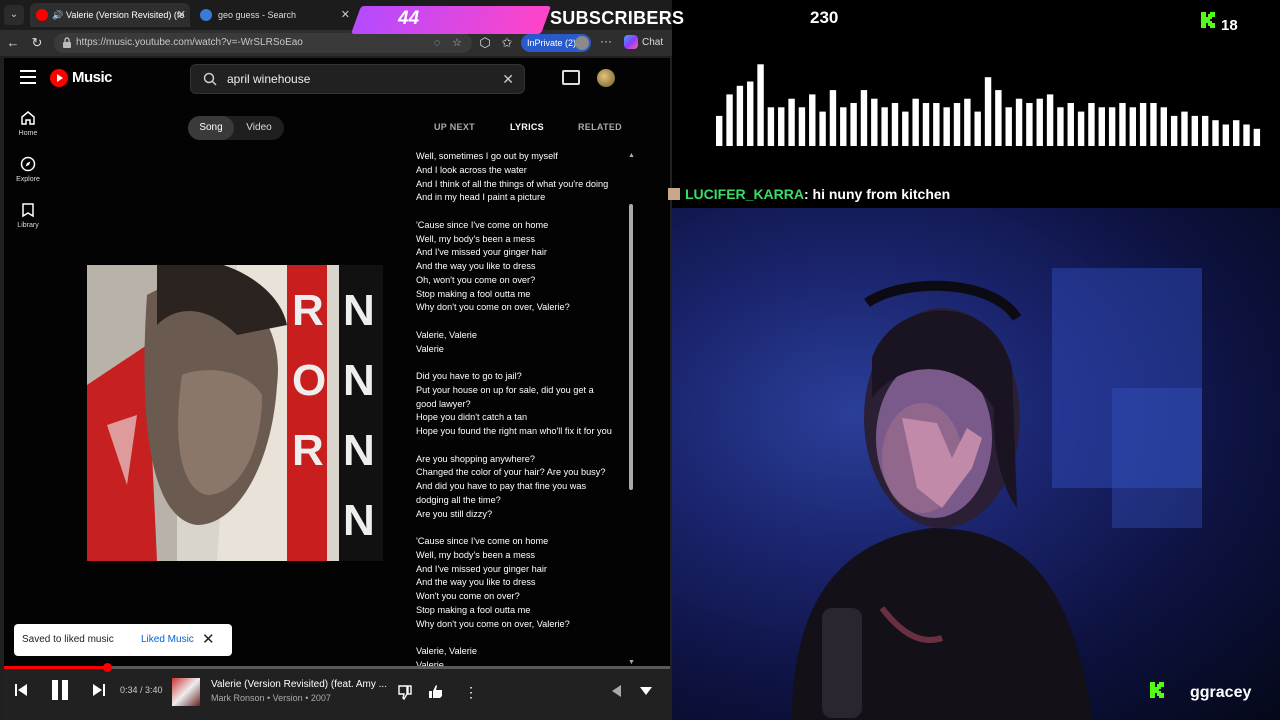 This screenshot has height=720, width=1280. I want to click on lyric-line: And I've missed your ginger hair, so click(481, 252).